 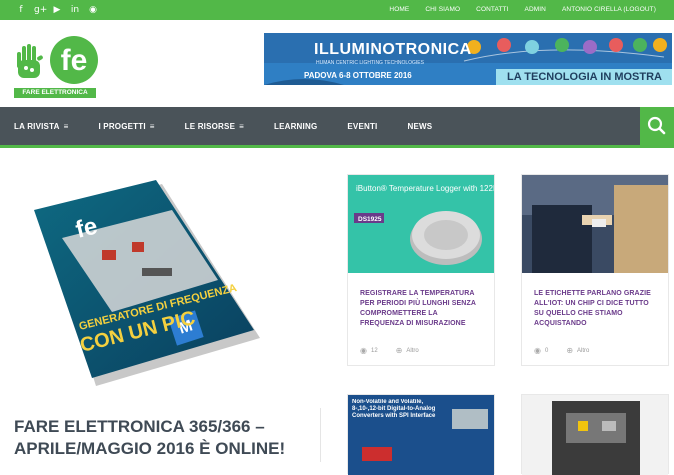 What do you see at coordinates (74, 60) in the screenshot?
I see `svg-text: fe` at bounding box center [74, 60].